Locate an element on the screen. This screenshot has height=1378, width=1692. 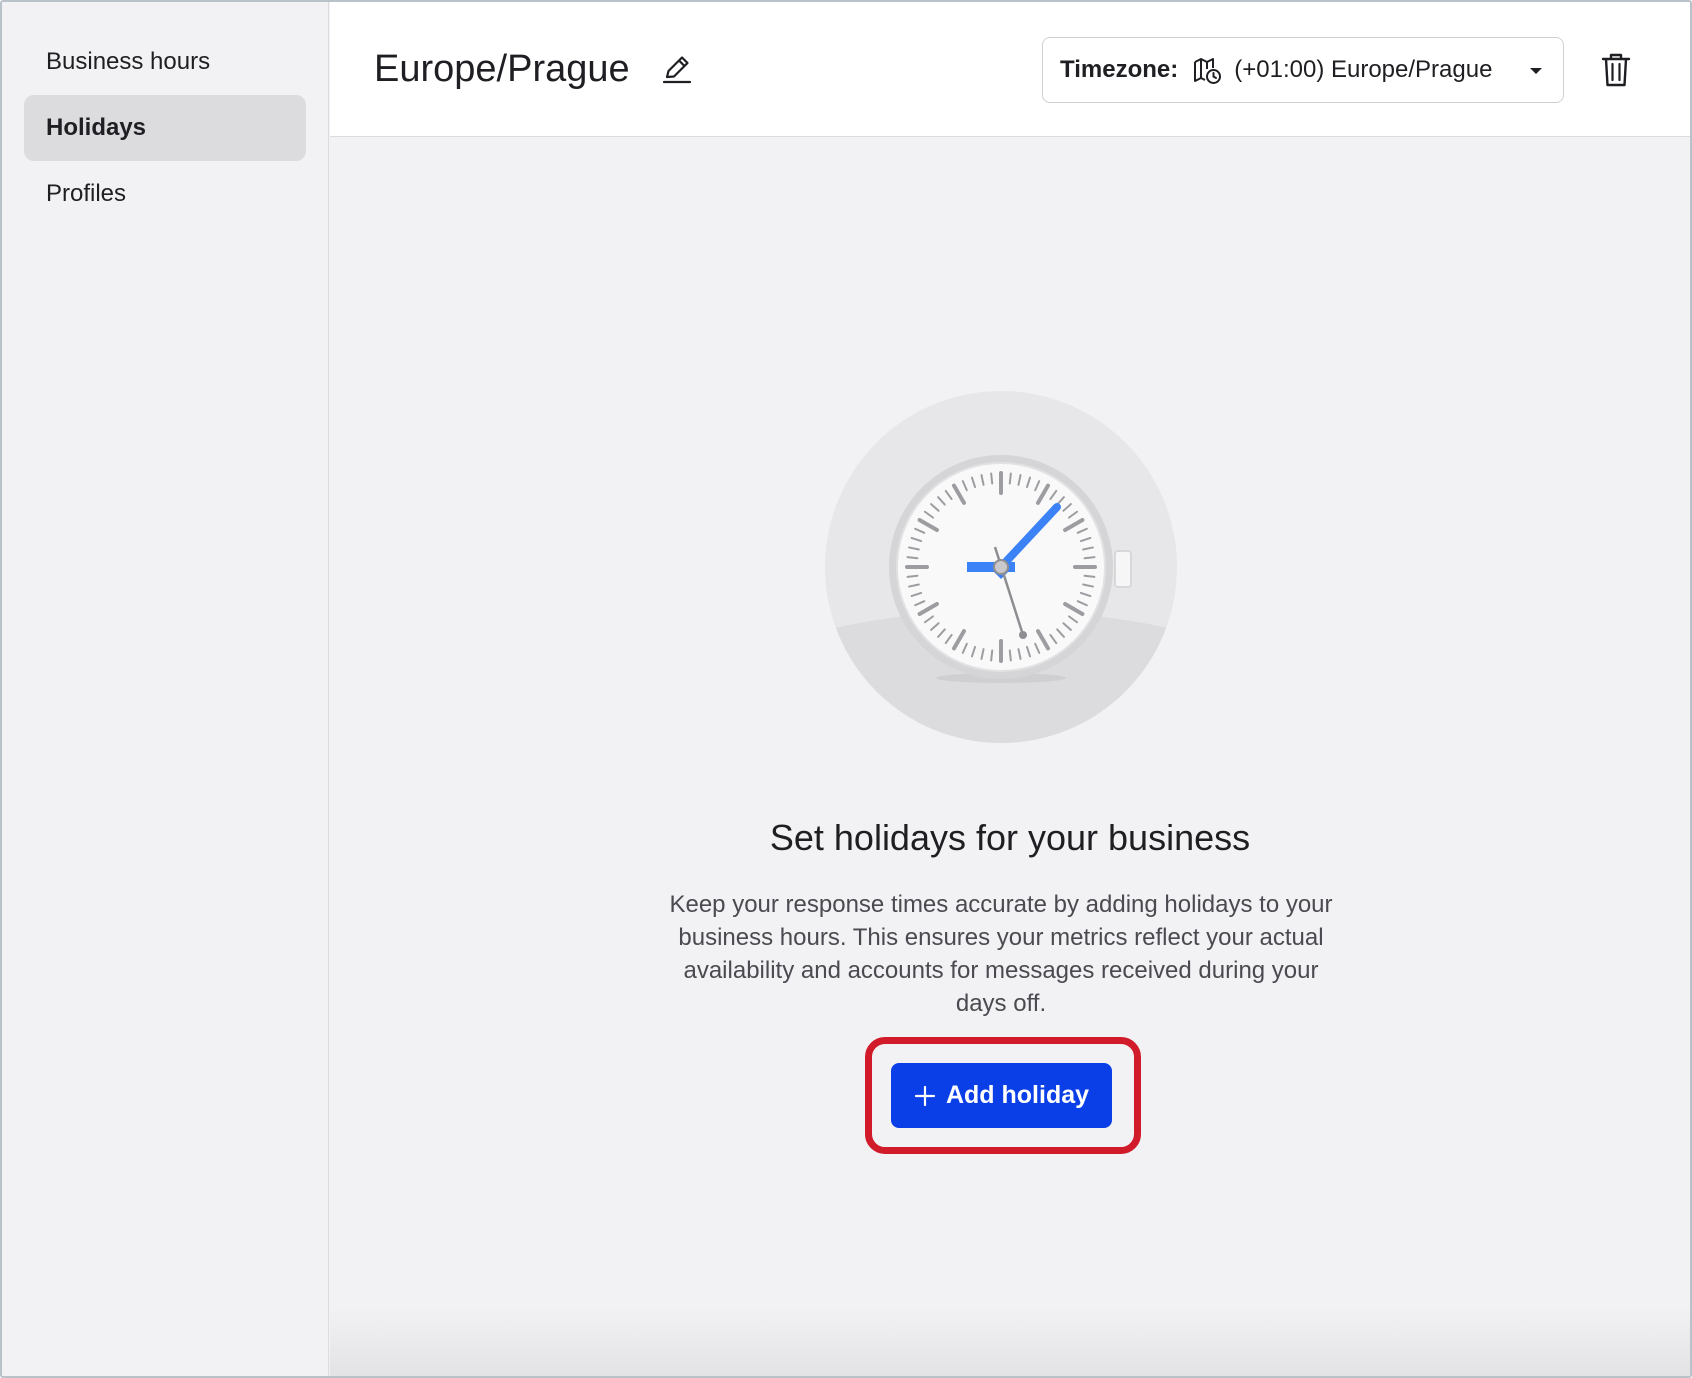
trash-icon is located at coordinates (1616, 70).